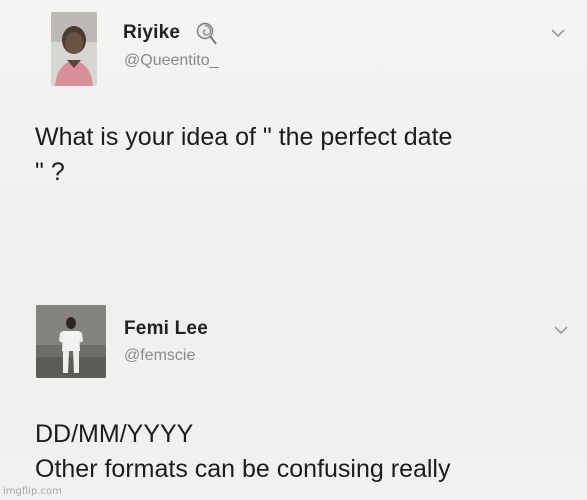 This screenshot has width=587, height=500. What do you see at coordinates (171, 61) in the screenshot?
I see `handle: @Queentito_` at bounding box center [171, 61].